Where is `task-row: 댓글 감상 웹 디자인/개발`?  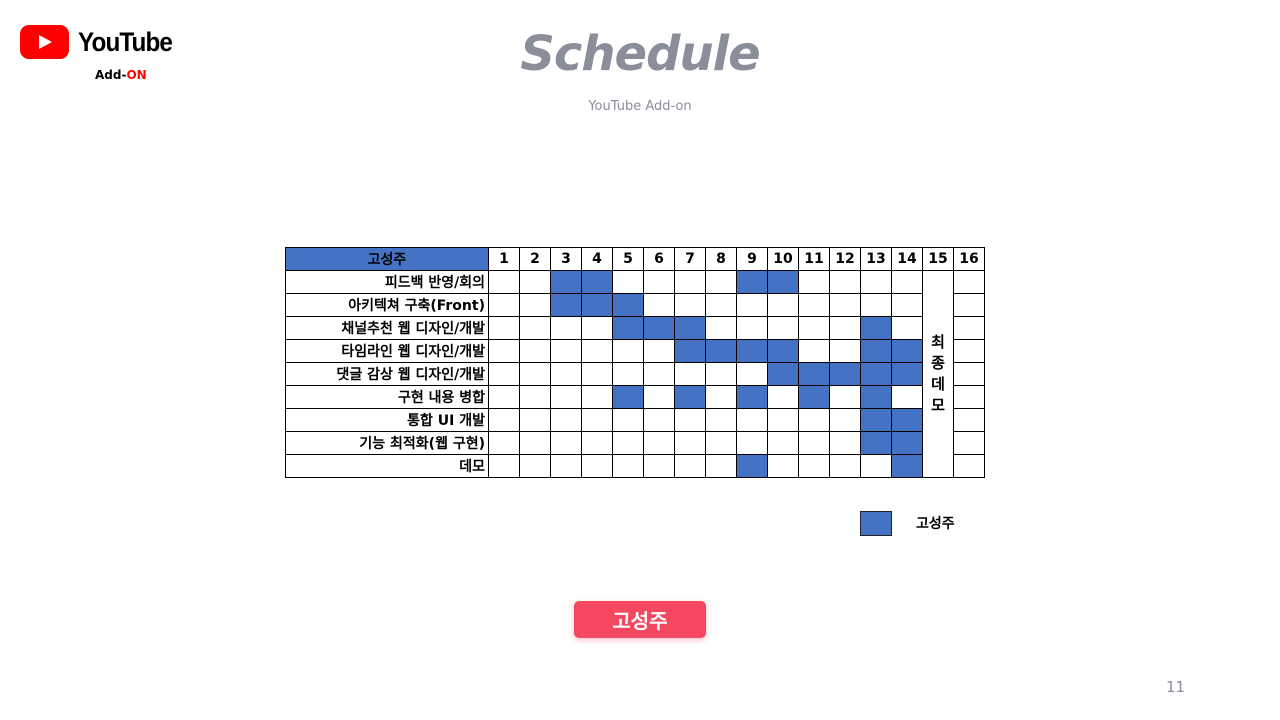
task-row: 댓글 감상 웹 디자인/개발 is located at coordinates (635, 374).